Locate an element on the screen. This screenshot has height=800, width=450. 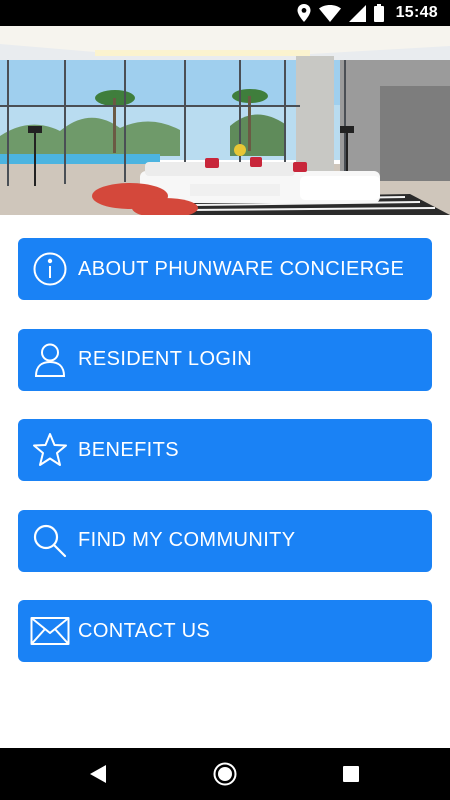
back-icon is located at coordinates (98, 774).